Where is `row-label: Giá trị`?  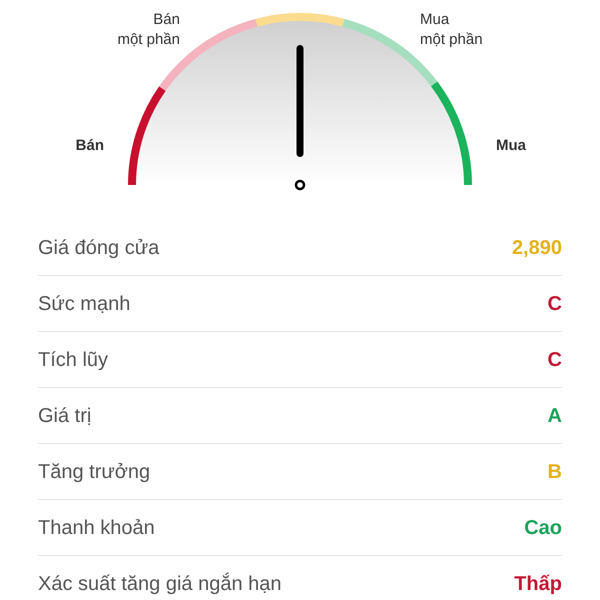 row-label: Giá trị is located at coordinates (65, 416).